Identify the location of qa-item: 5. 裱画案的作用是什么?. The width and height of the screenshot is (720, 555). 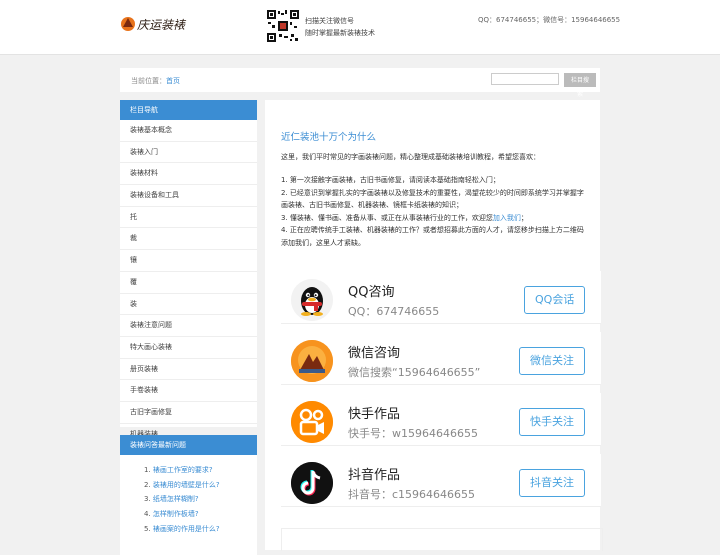
(200, 529).